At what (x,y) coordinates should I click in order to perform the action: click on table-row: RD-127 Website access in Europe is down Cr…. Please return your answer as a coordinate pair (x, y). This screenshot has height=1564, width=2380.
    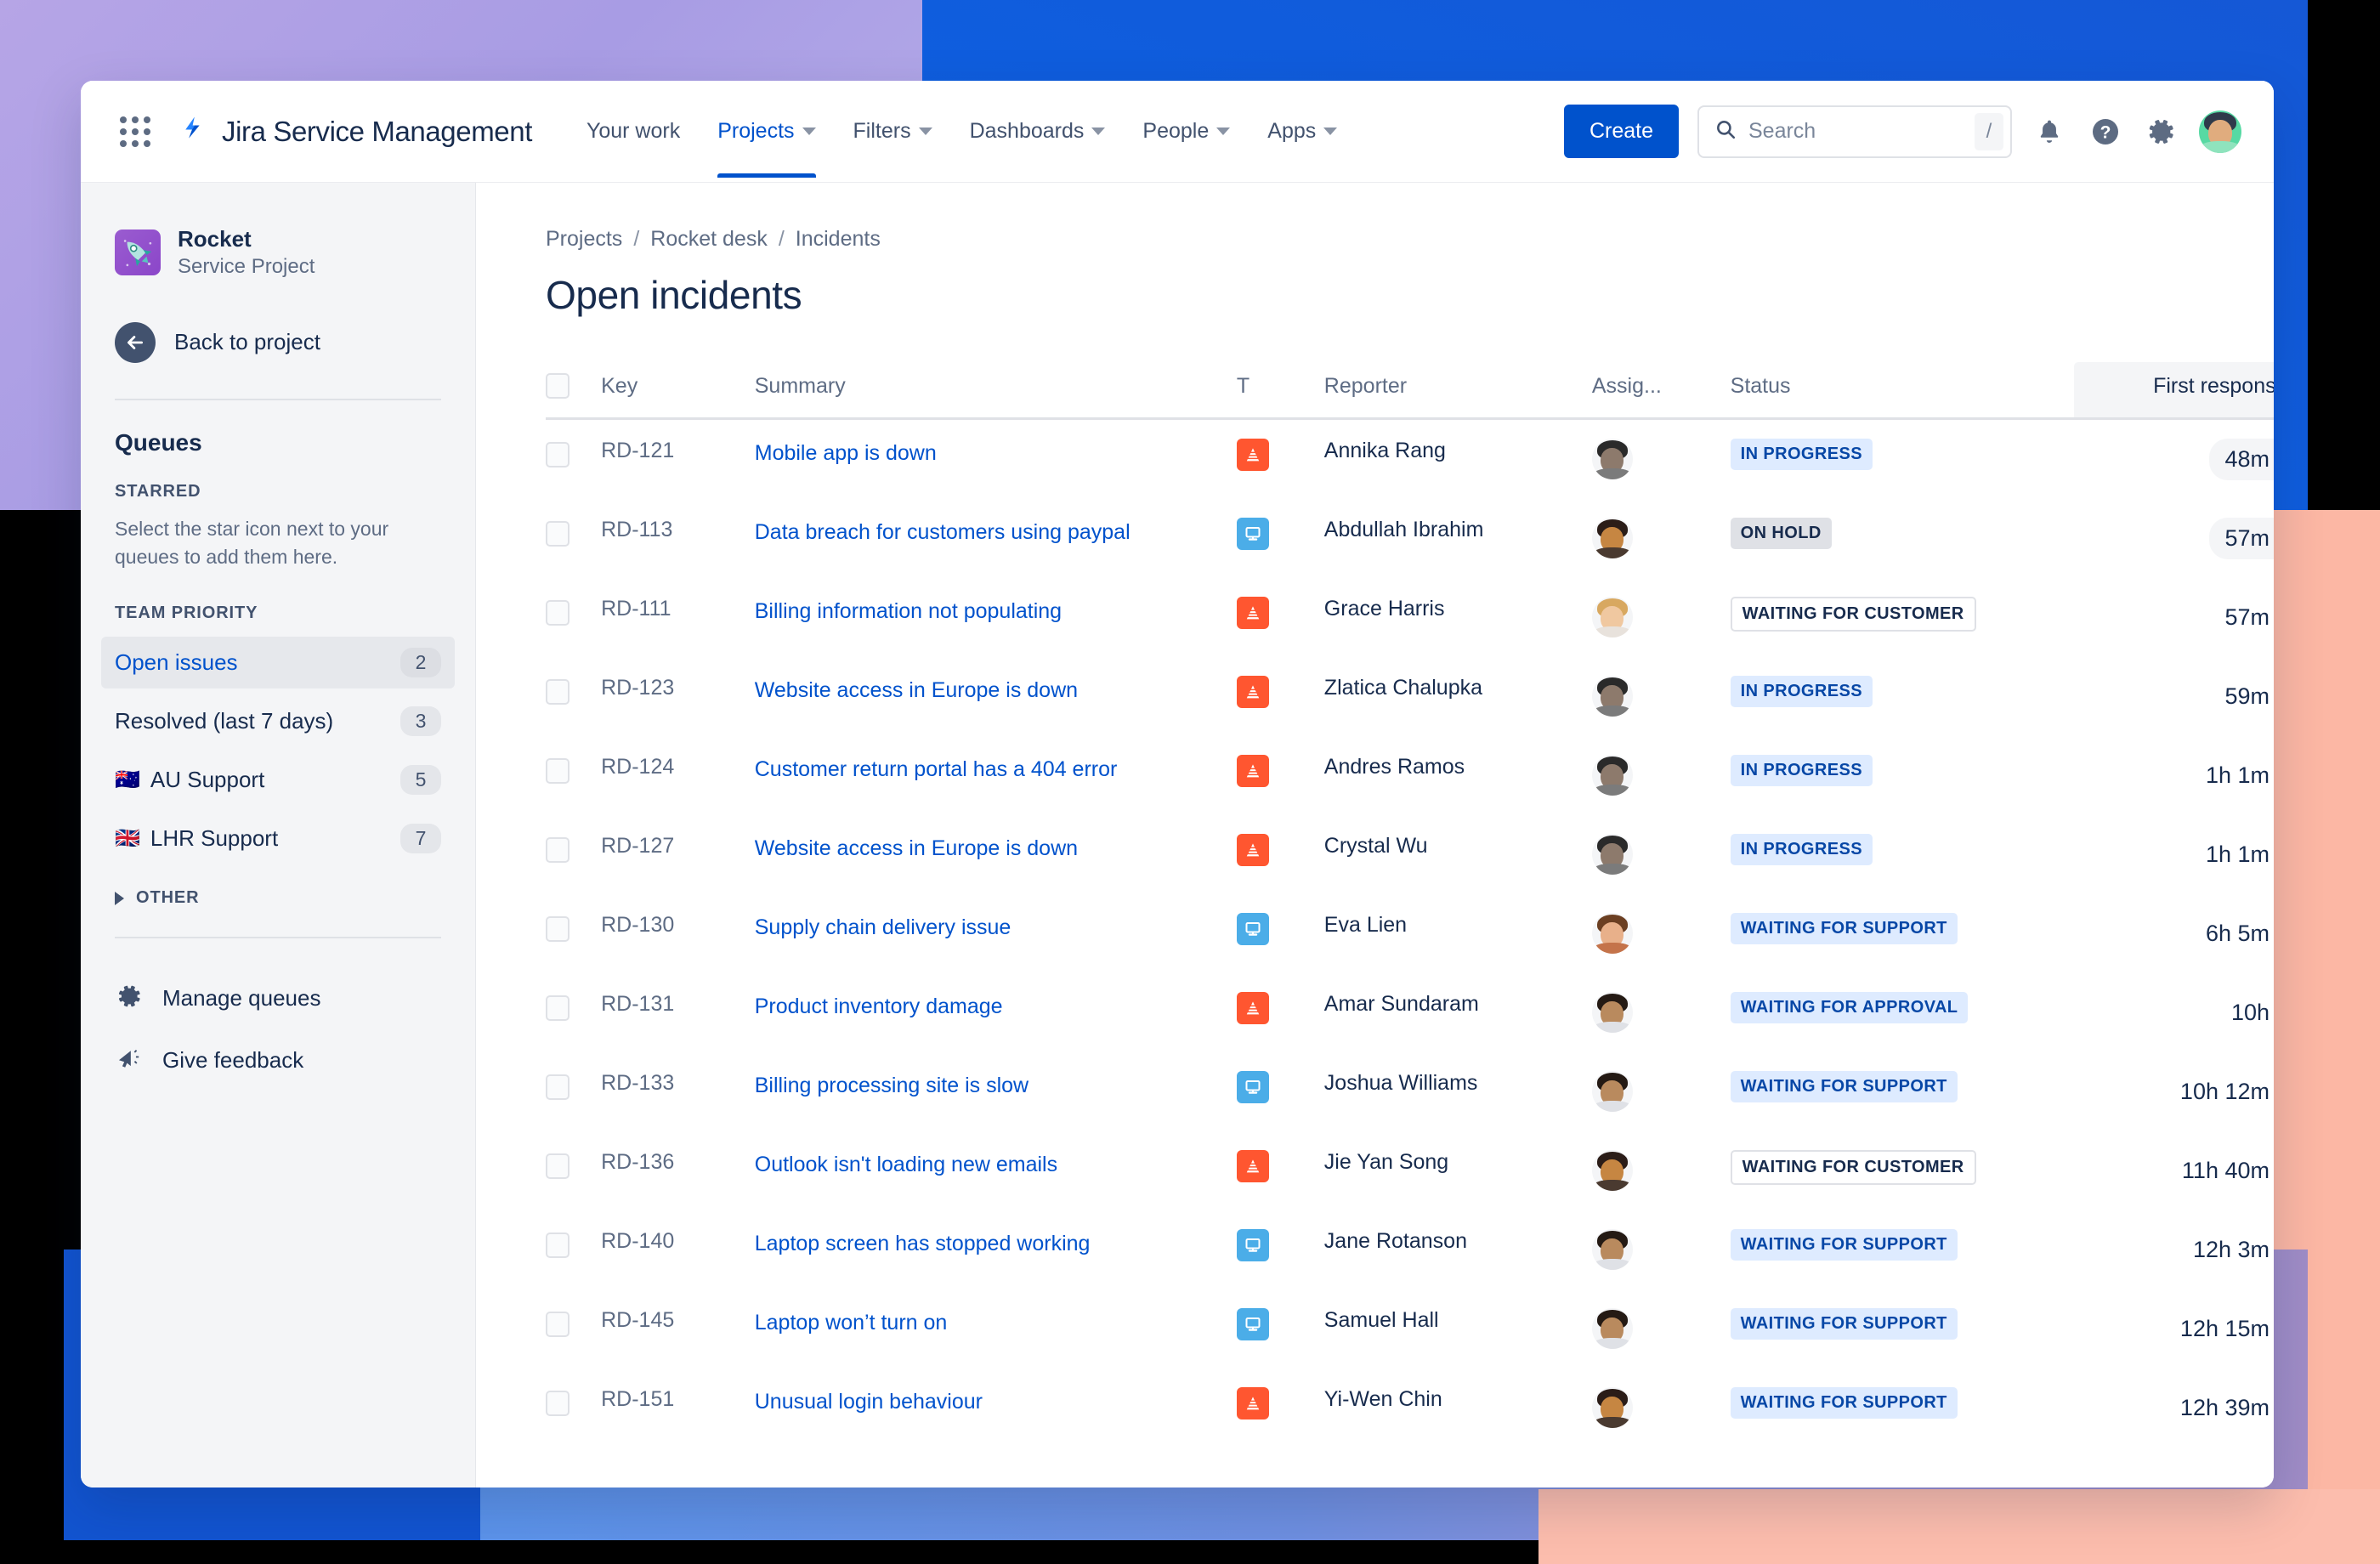
    Looking at the image, I should click on (1410, 854).